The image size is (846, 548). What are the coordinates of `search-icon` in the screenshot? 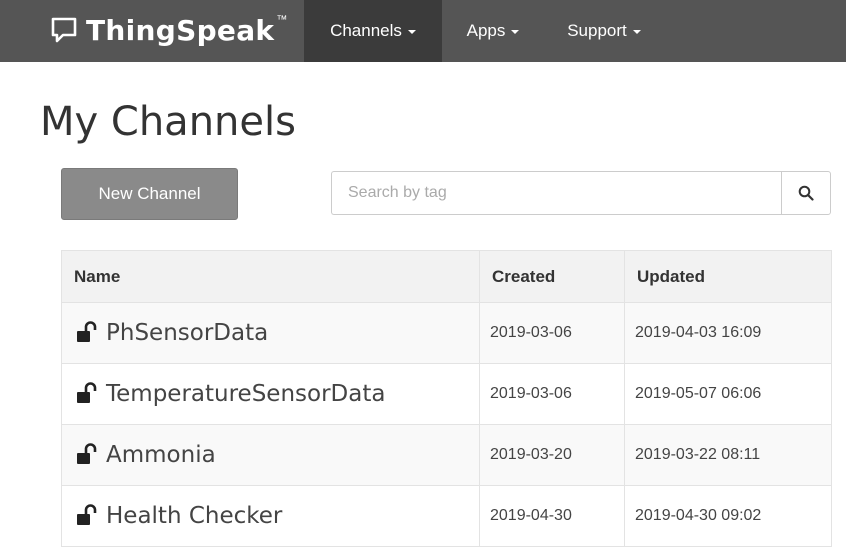 It's located at (806, 193).